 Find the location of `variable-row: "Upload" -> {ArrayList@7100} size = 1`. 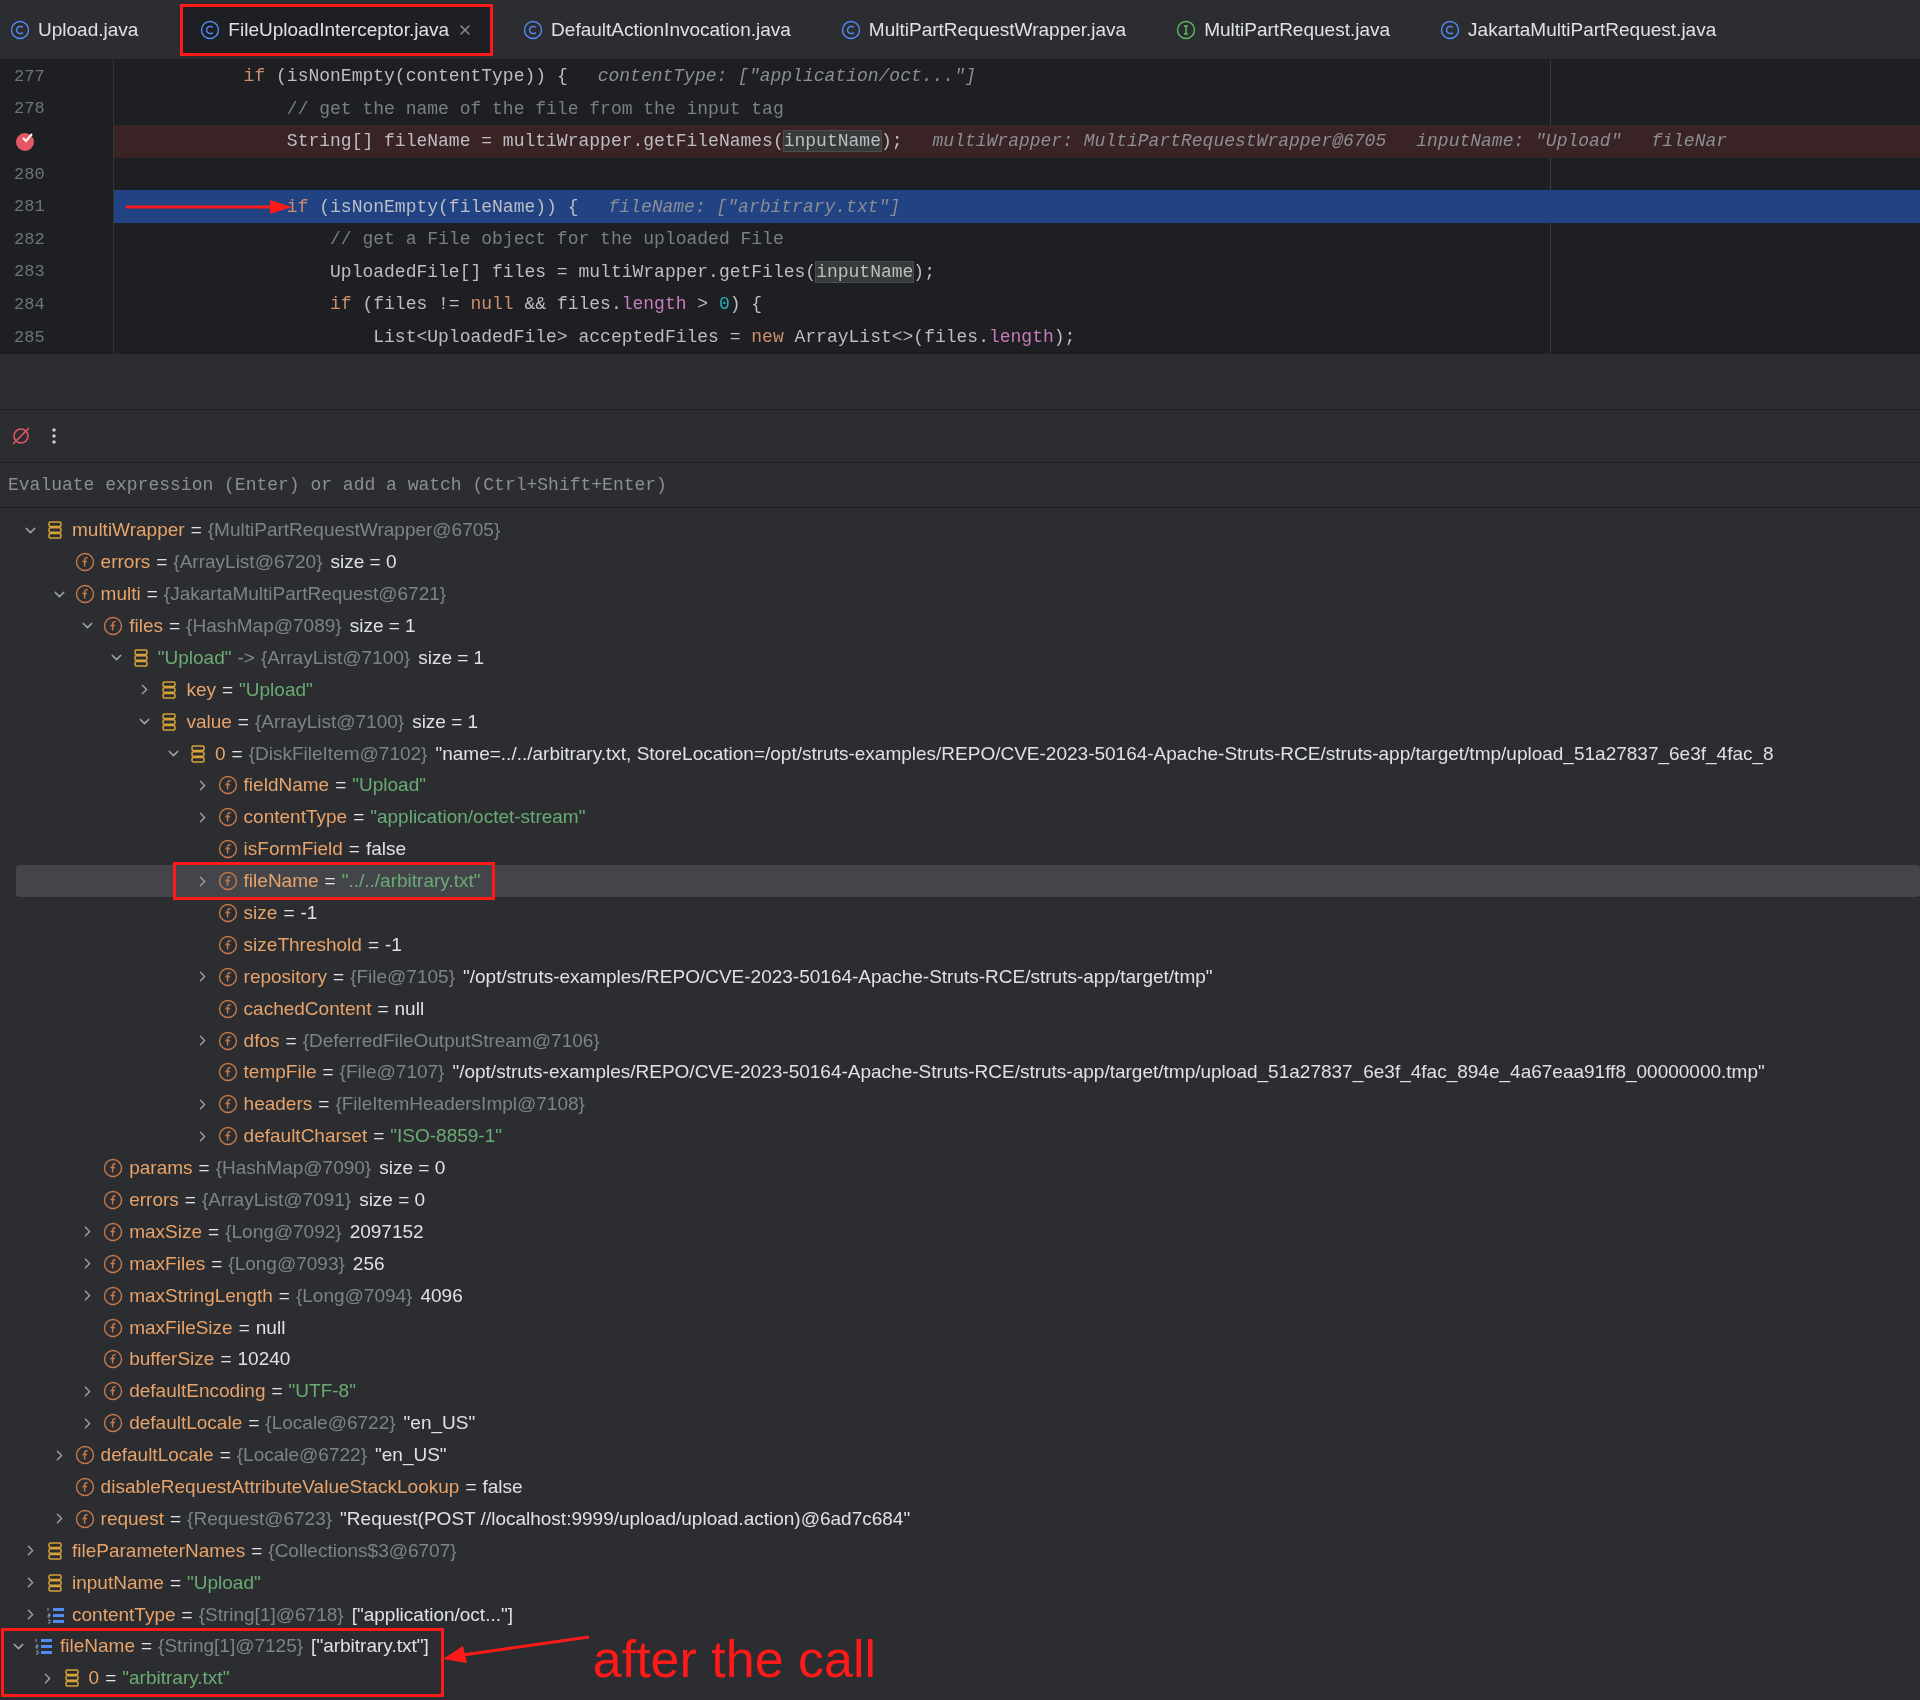

variable-row: "Upload" -> {ArrayList@7100} size = 1 is located at coordinates (968, 657).